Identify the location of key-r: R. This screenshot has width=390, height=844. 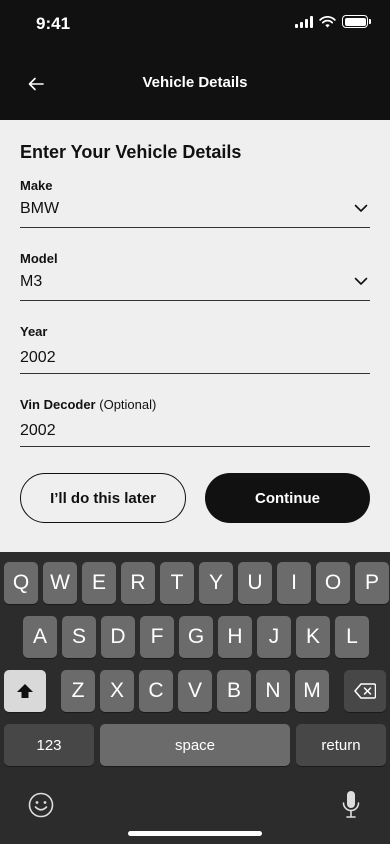
(138, 583).